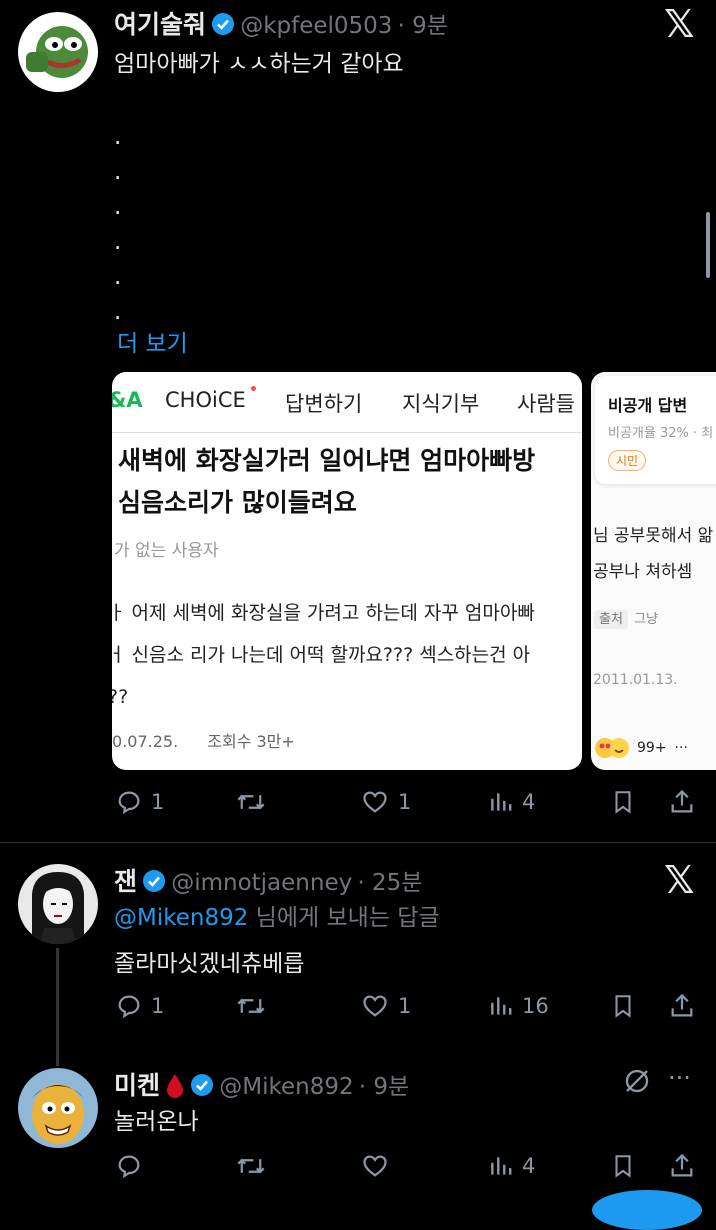 Image resolution: width=716 pixels, height=1230 pixels. Describe the element at coordinates (203, 740) in the screenshot. I see `question-meta: 0.07.25. 조회수 3만+` at that location.